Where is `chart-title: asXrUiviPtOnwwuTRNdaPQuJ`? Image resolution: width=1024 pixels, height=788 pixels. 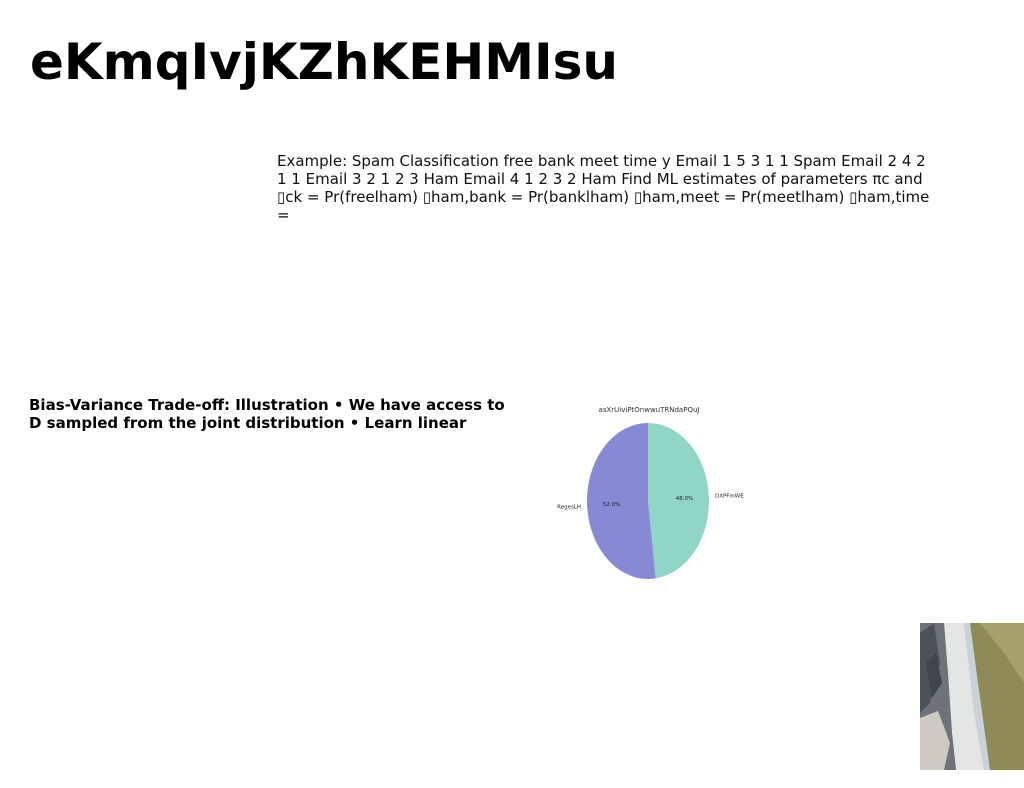
chart-title: asXrUiviPtOnwwuTRNdaPQuJ is located at coordinates (649, 410).